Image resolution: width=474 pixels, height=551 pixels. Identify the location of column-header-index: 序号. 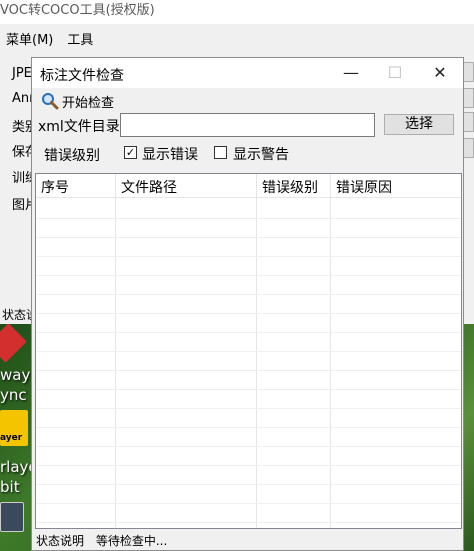
(55, 187).